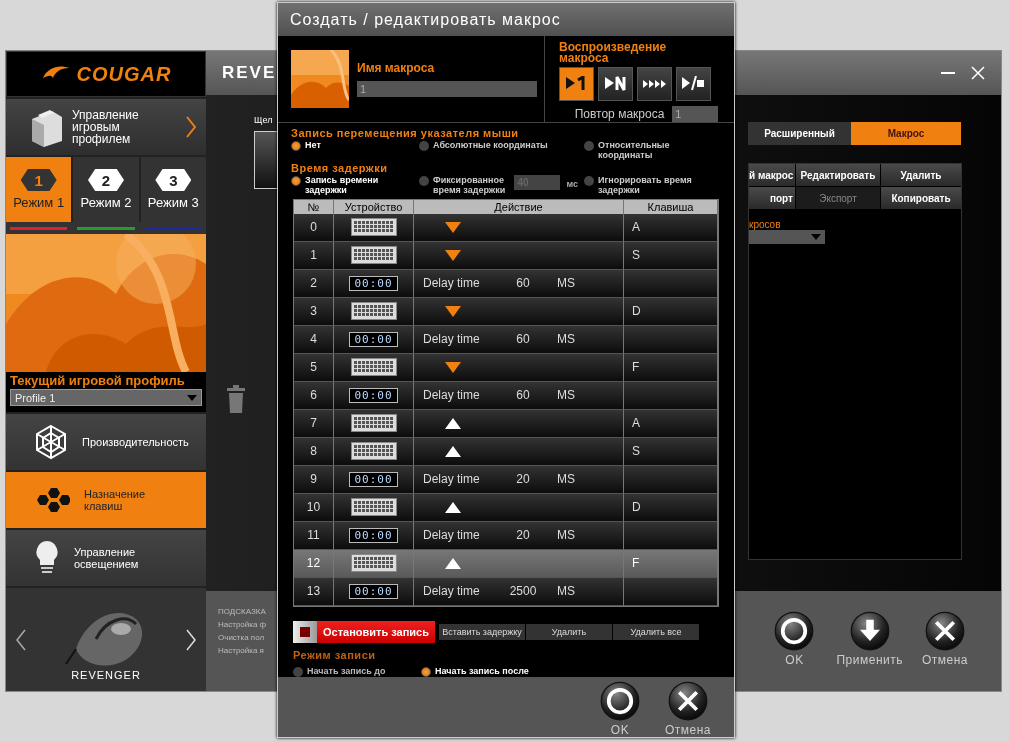 This screenshot has height=741, width=1009. What do you see at coordinates (671, 255) in the screenshot?
I see `table-cell: S` at bounding box center [671, 255].